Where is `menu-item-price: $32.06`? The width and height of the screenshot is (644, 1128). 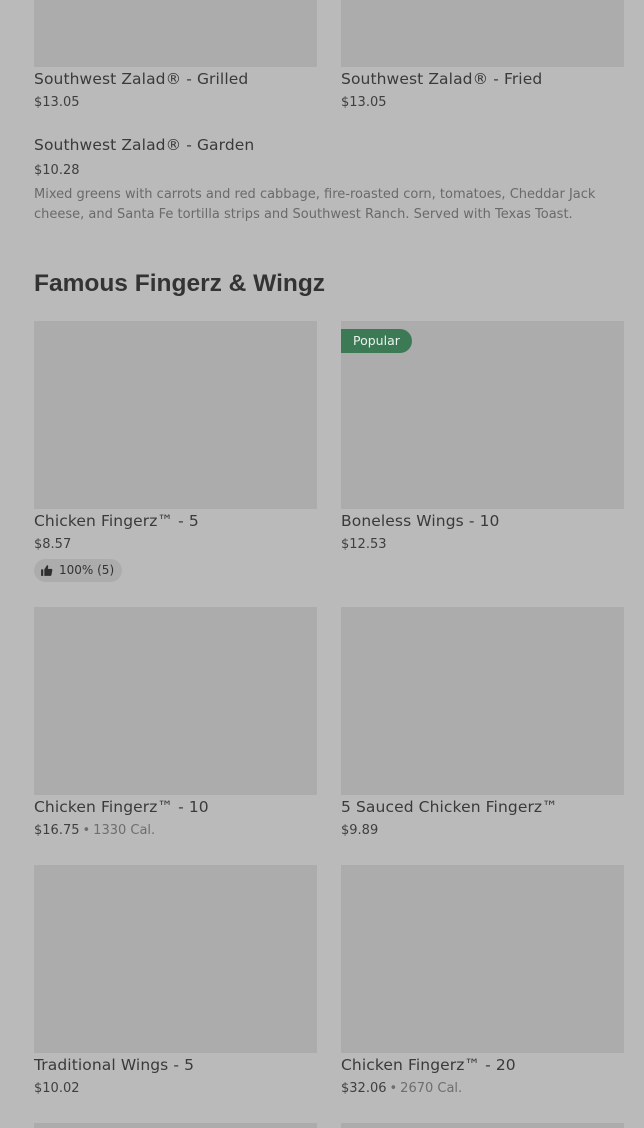 menu-item-price: $32.06 is located at coordinates (364, 1088).